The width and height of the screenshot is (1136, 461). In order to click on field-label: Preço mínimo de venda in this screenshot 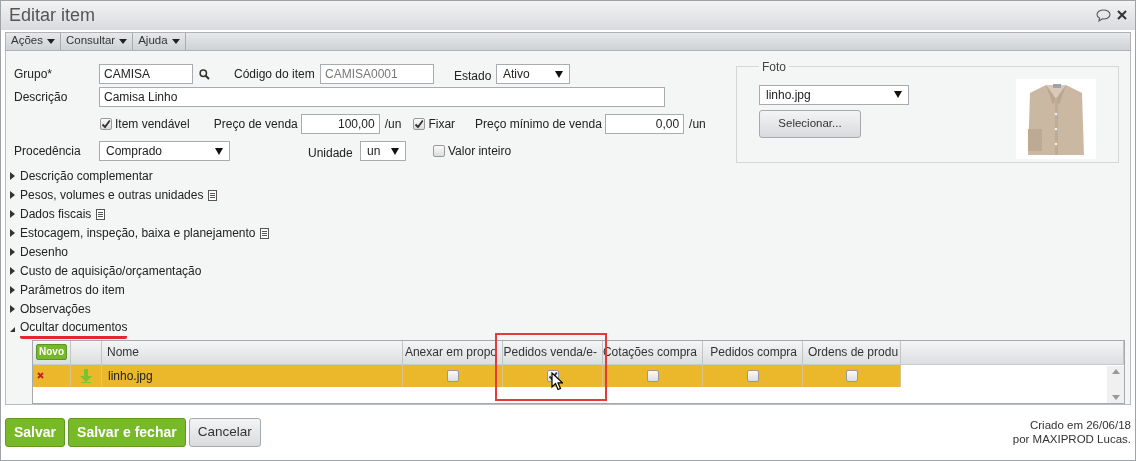, I will do `click(539, 125)`.